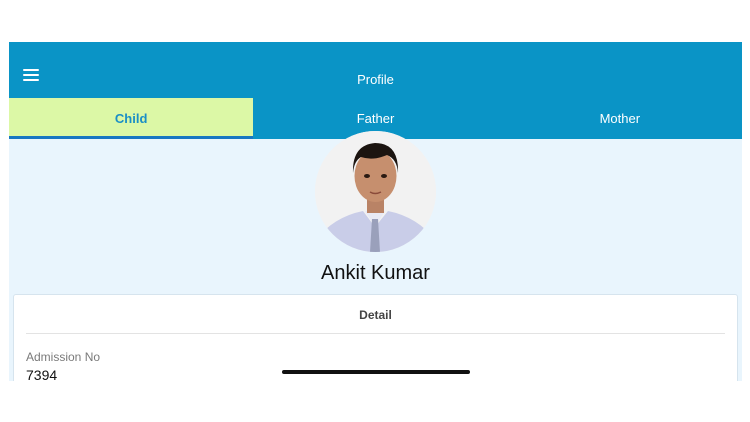  I want to click on profile-photo, so click(375, 191).